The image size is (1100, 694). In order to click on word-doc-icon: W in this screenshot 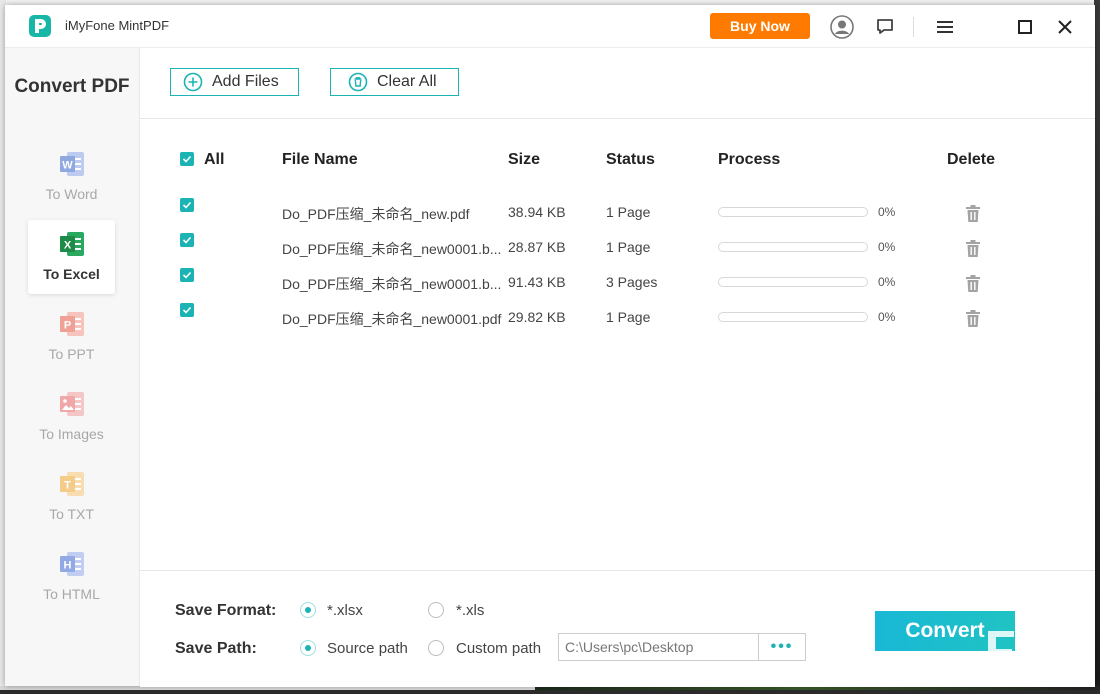, I will do `click(72, 164)`.